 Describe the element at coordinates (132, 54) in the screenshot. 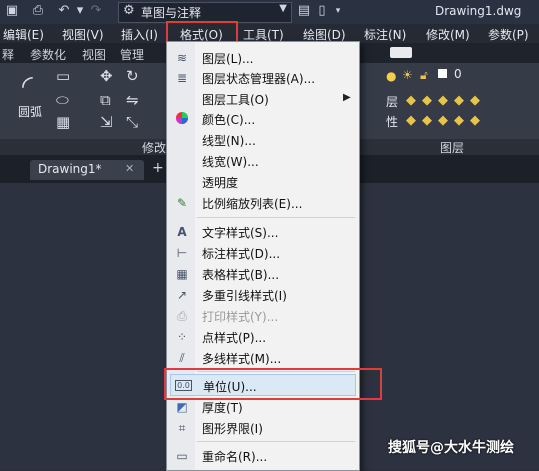

I see `tab-manage: 管理` at that location.